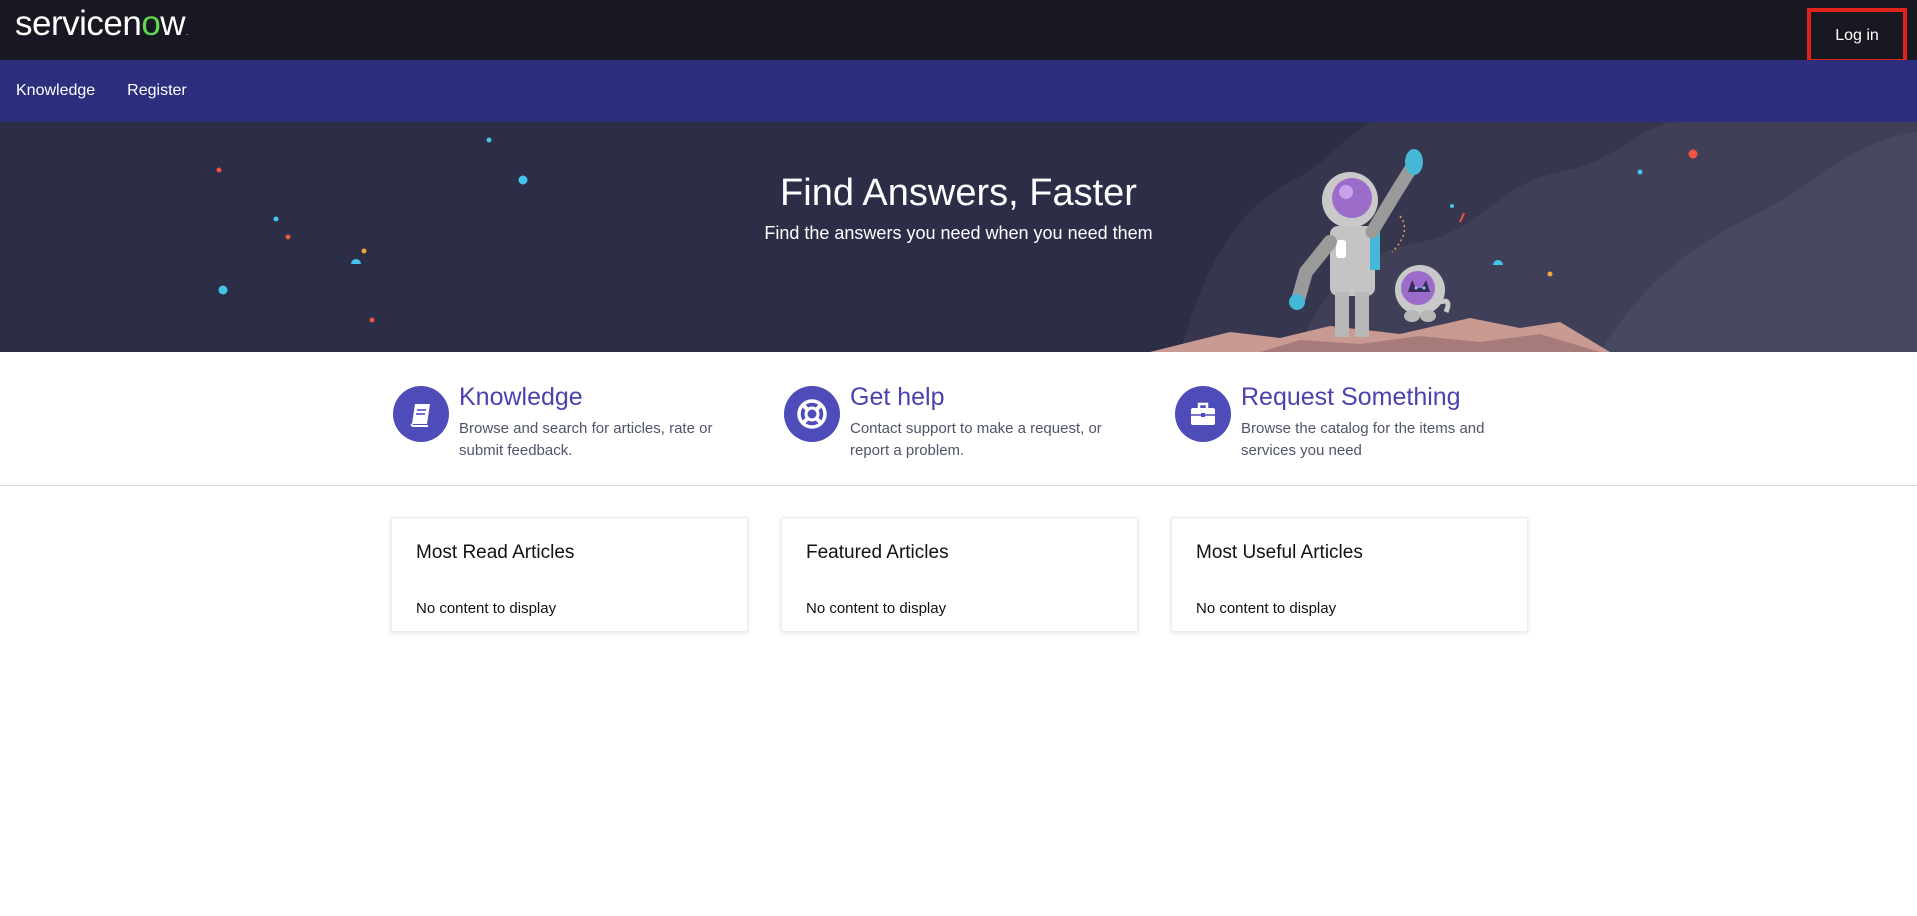 This screenshot has width=1917, height=916. Describe the element at coordinates (516, 450) in the screenshot. I see `feature-desc-line: submit feedback.` at that location.